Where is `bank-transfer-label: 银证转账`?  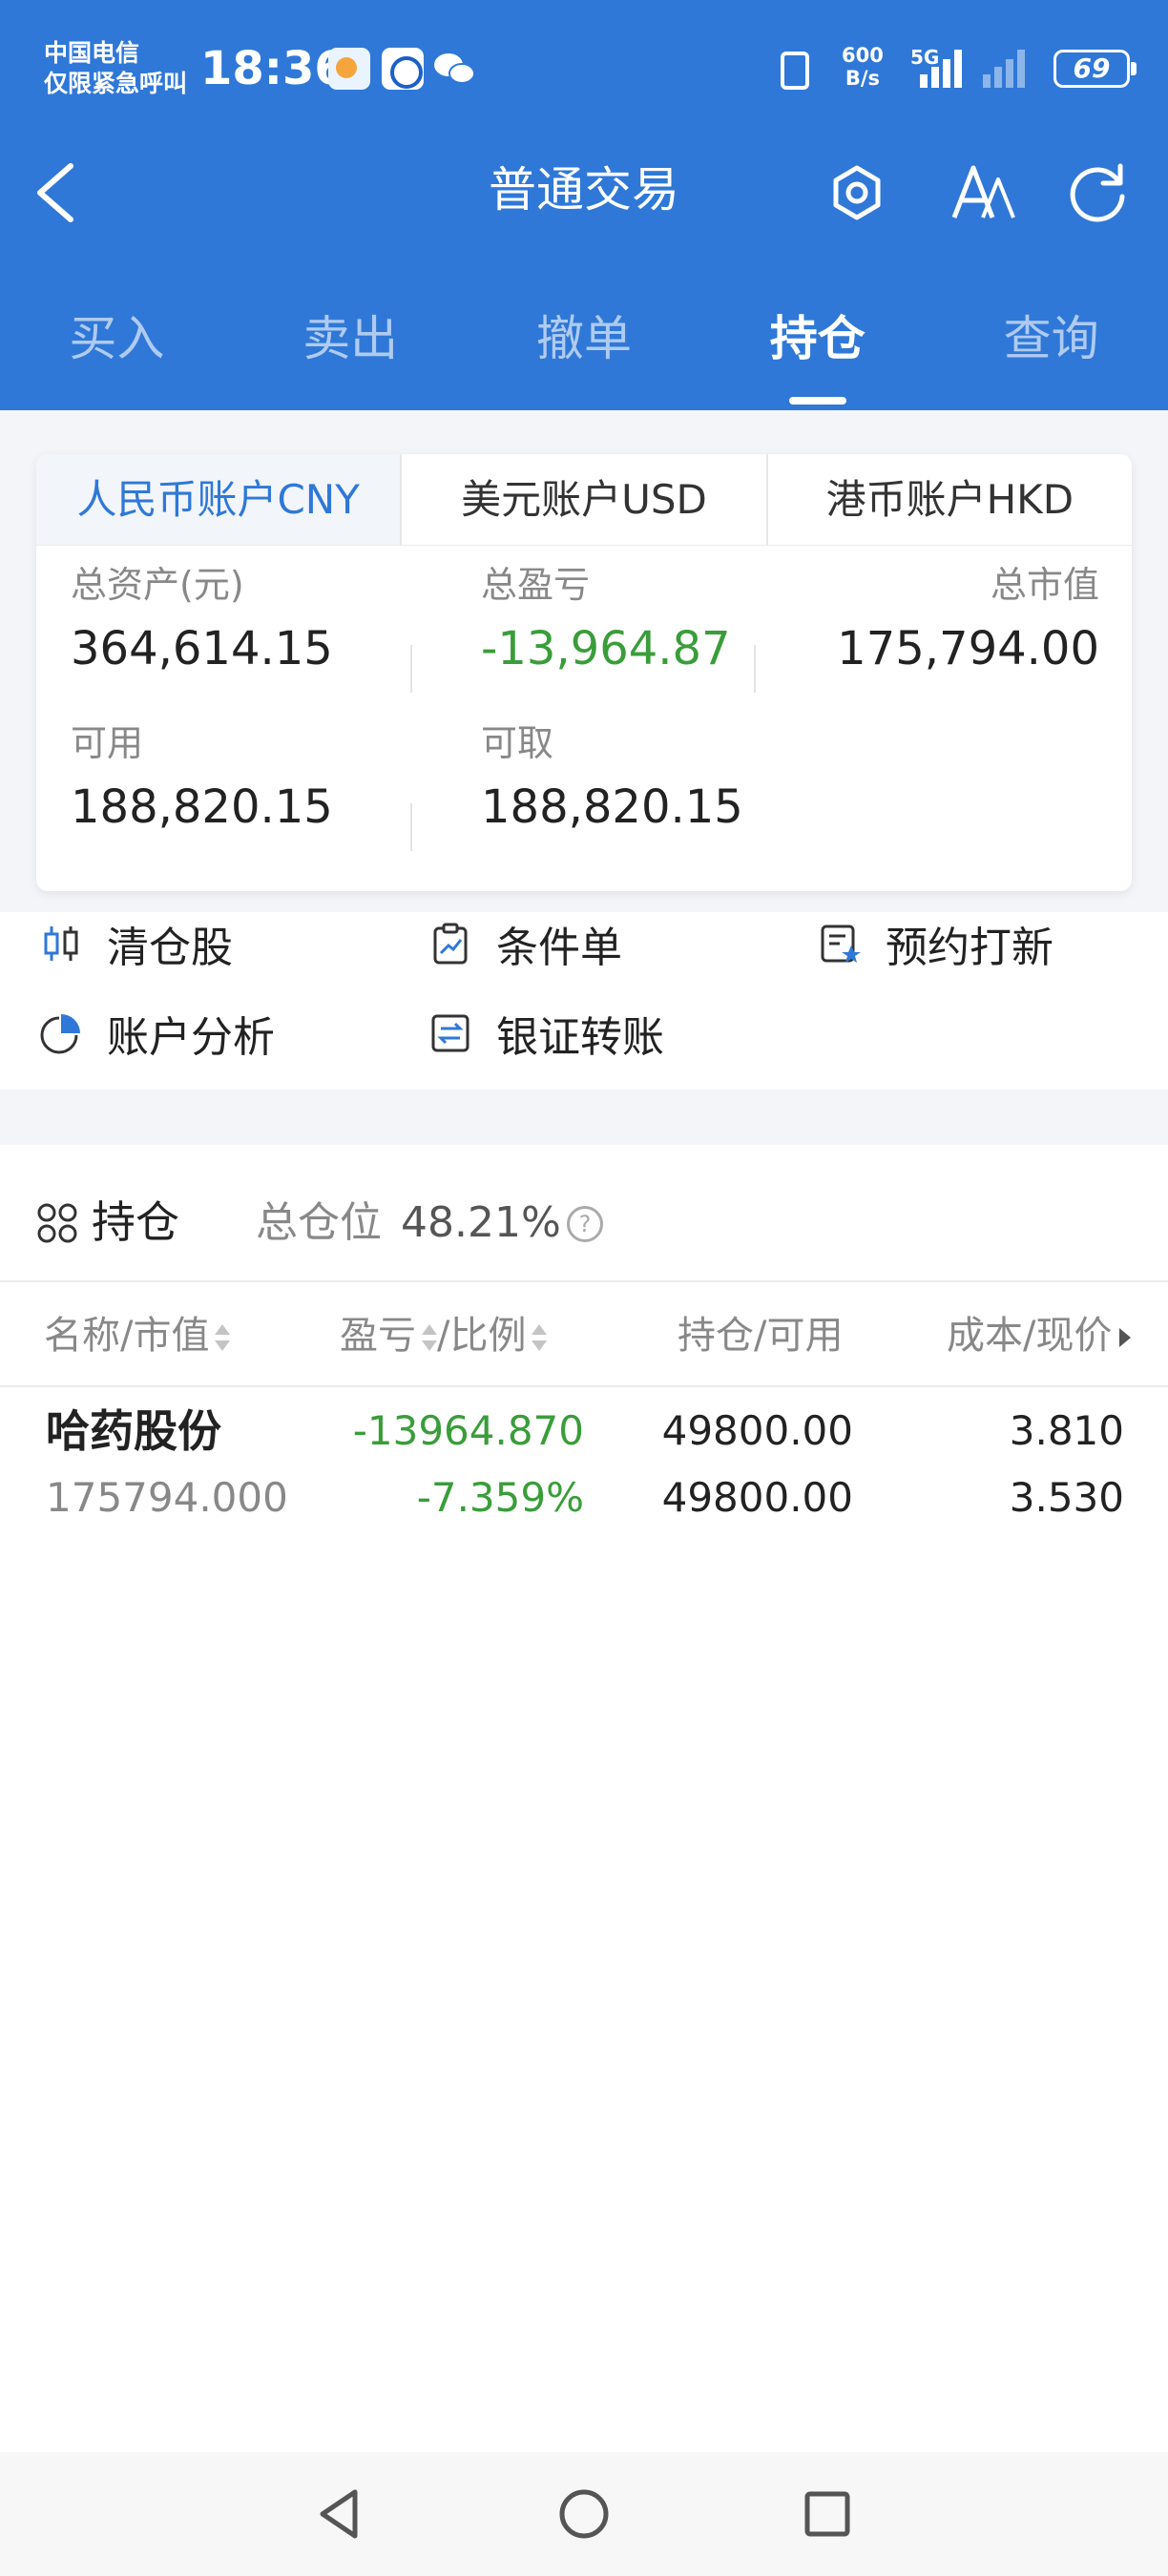
bank-transfer-label: 银证转账 is located at coordinates (580, 1037).